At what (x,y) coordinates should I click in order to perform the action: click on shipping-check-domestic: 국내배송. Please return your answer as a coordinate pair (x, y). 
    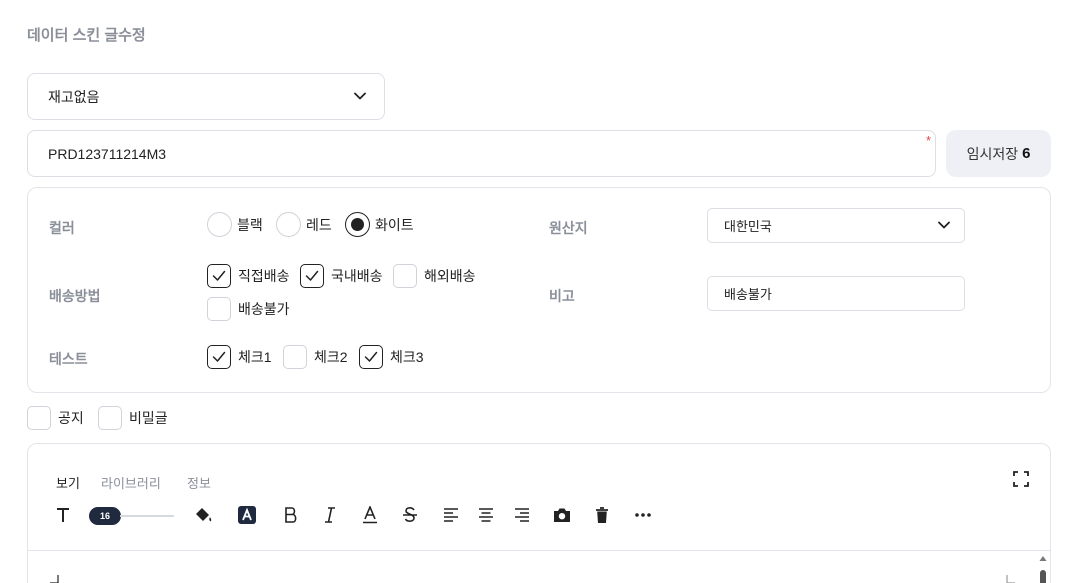
    Looking at the image, I should click on (341, 276).